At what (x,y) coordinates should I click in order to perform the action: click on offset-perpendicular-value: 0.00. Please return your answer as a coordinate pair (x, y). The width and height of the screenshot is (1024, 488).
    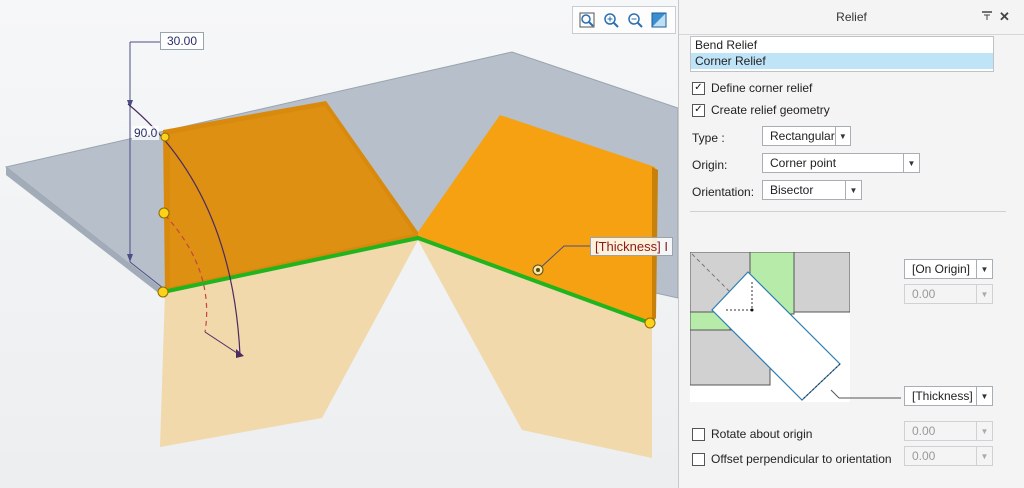
    Looking at the image, I should click on (924, 456).